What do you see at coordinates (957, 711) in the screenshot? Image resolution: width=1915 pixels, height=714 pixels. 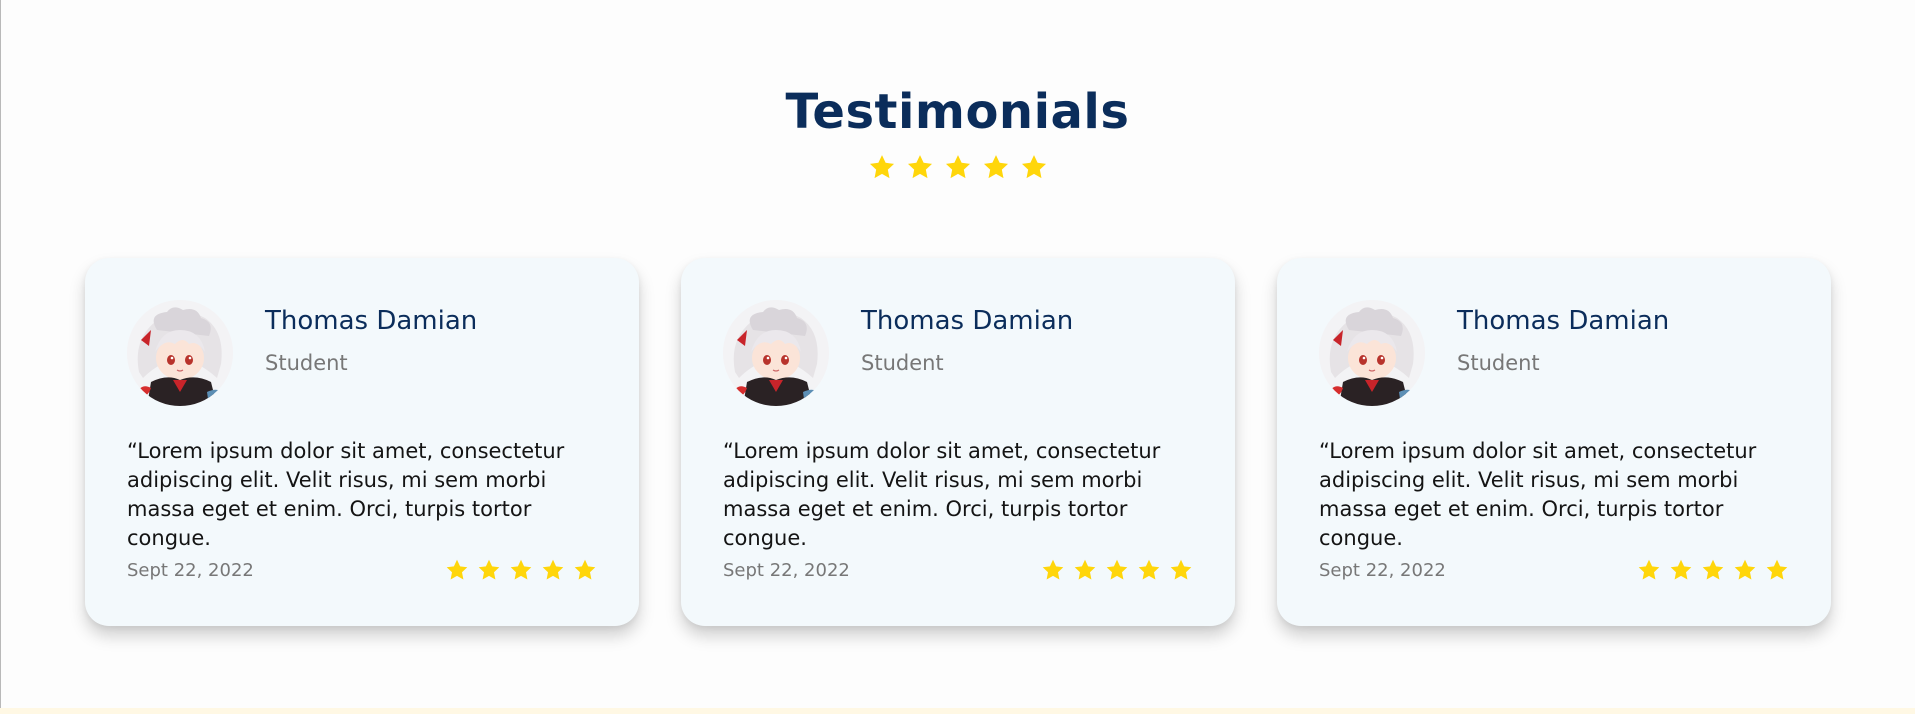 I see `footer-strip` at bounding box center [957, 711].